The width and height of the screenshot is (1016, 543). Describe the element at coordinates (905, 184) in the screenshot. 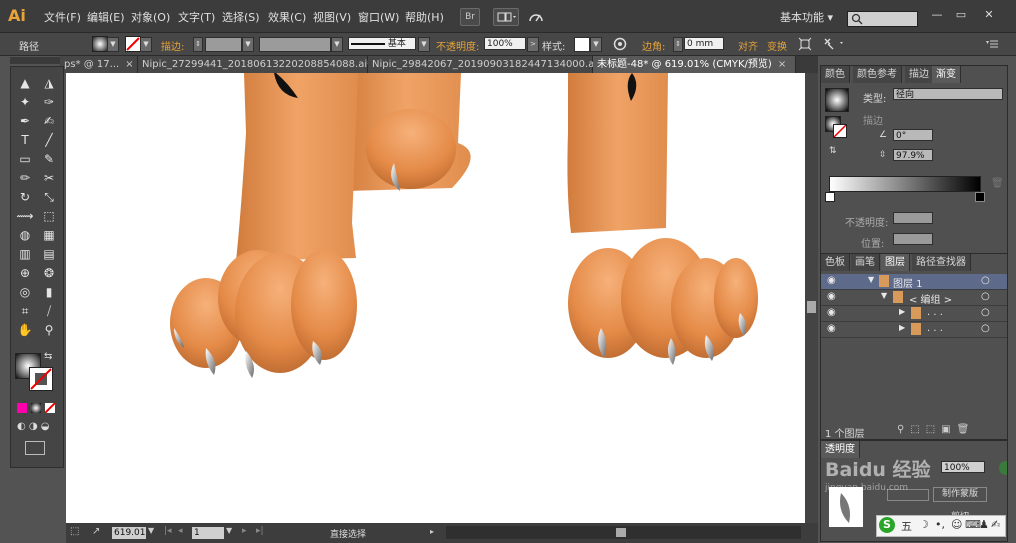

I see `gradient-slider` at that location.